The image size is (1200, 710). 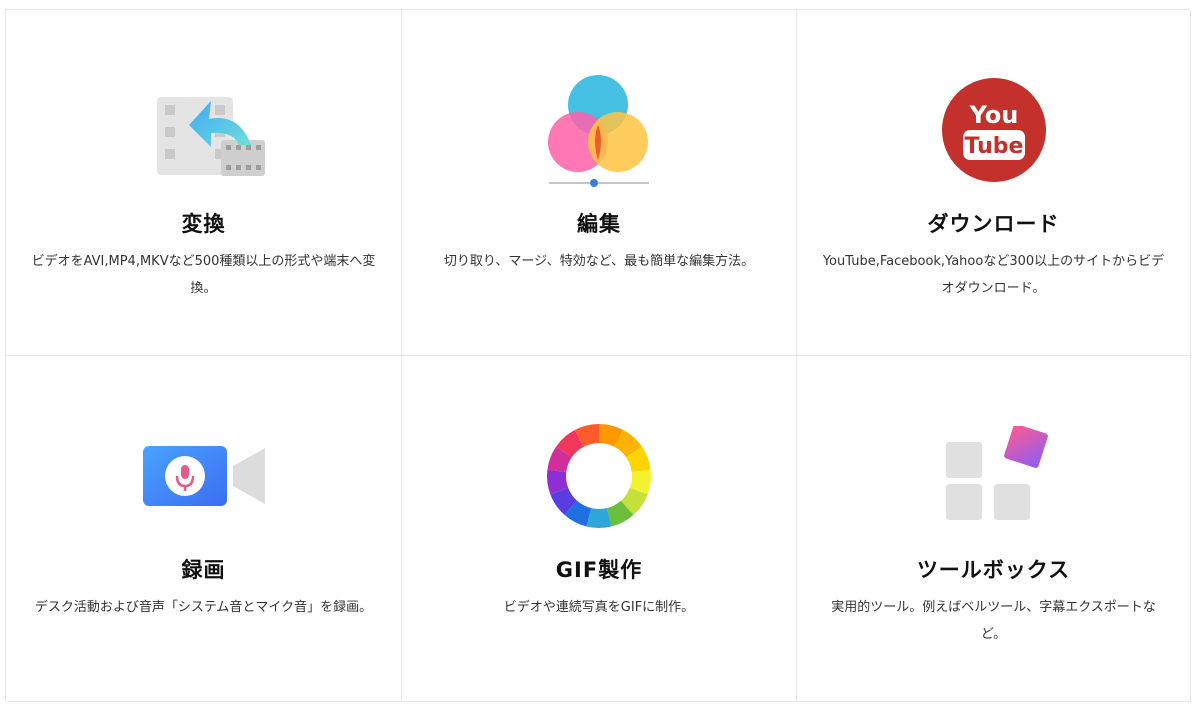 What do you see at coordinates (203, 570) in the screenshot?
I see `feature-title: 録画` at bounding box center [203, 570].